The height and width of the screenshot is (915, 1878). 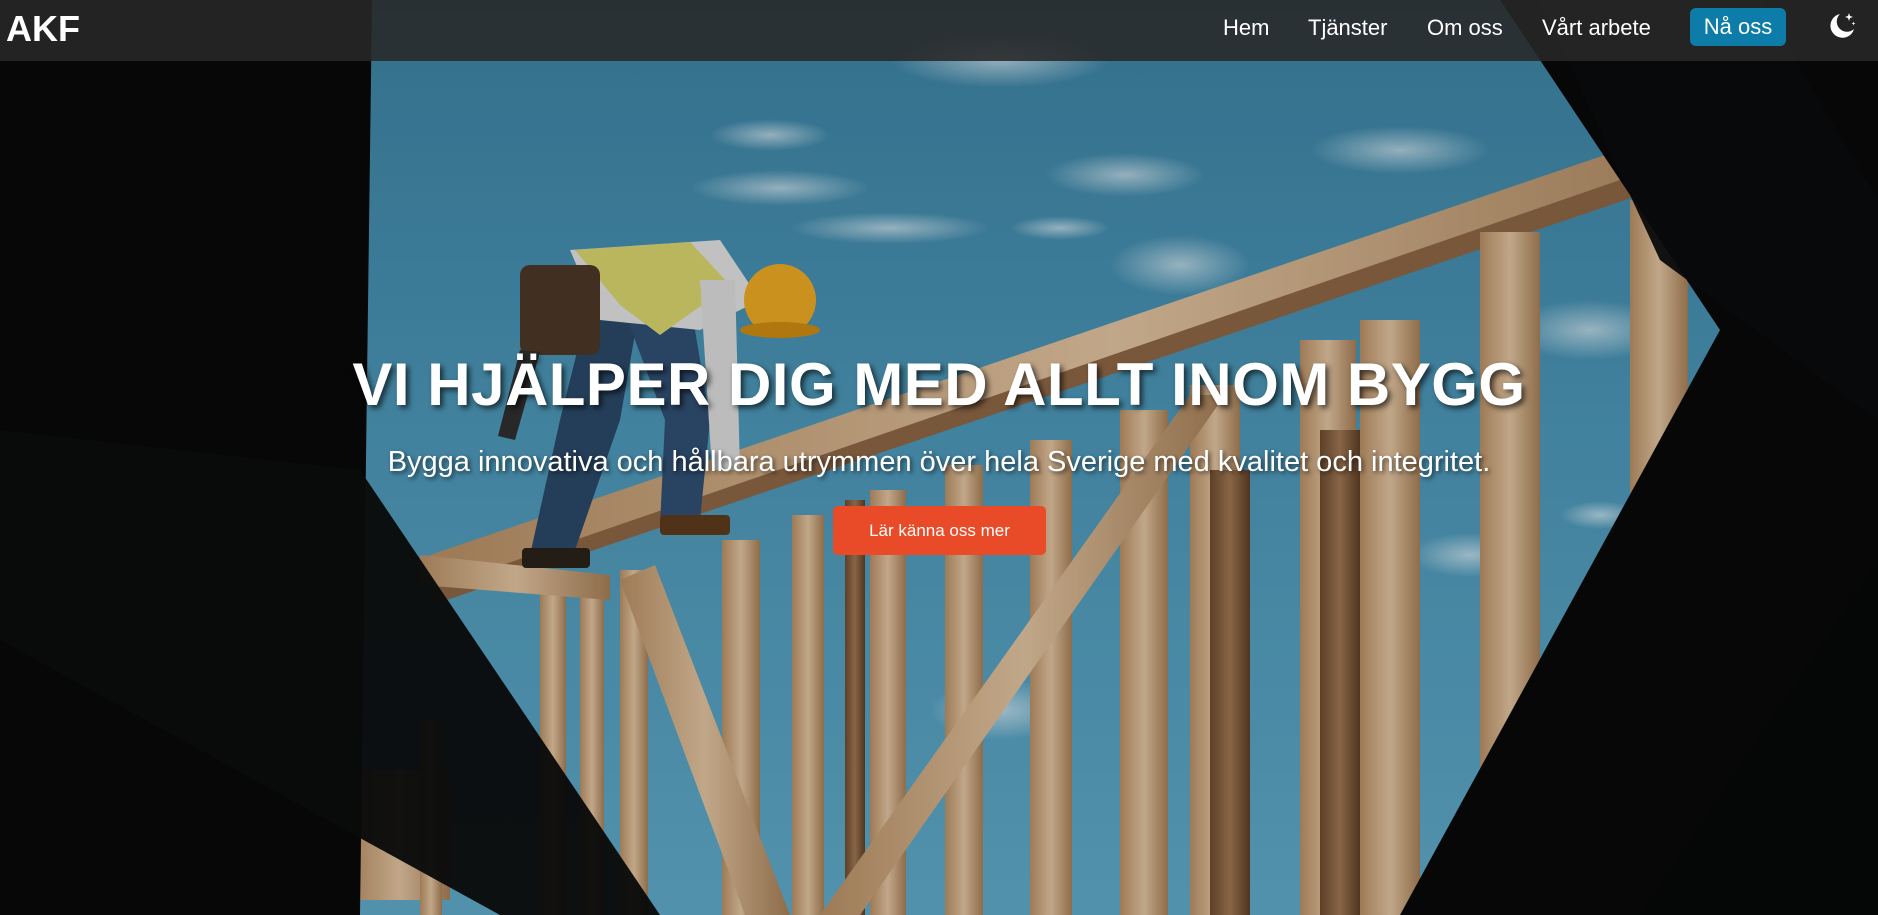 I want to click on moon-stars-icon, so click(x=1843, y=25).